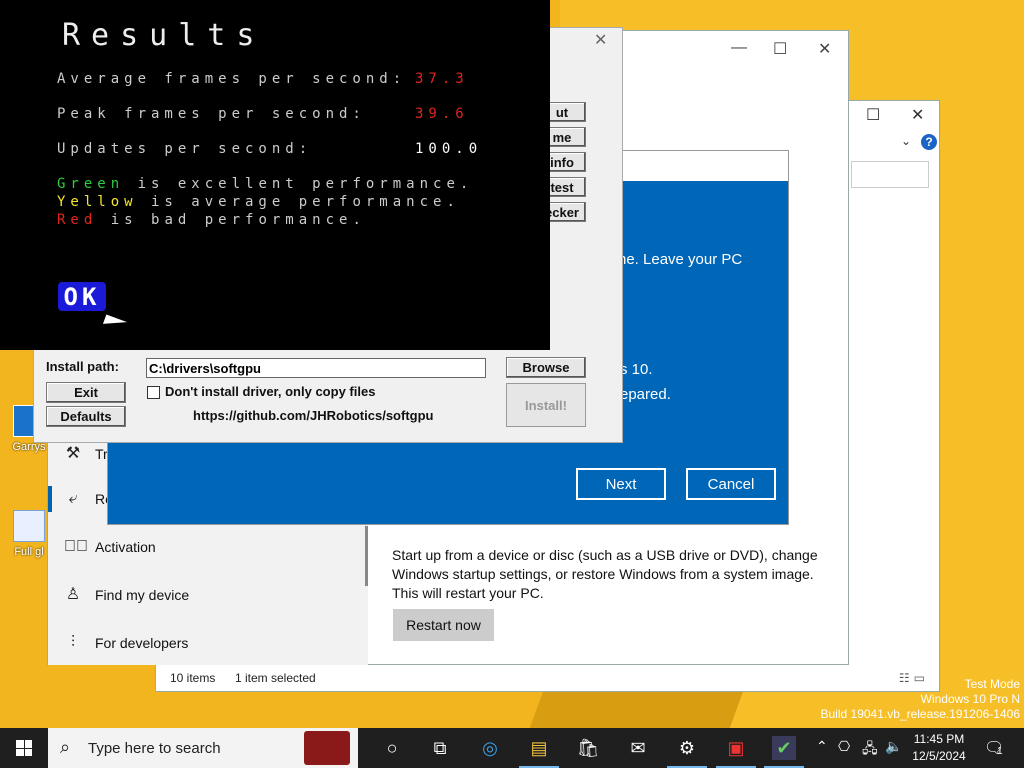 The width and height of the screenshot is (1024, 768). What do you see at coordinates (115, 323) in the screenshot?
I see `mouse-cursor-icon` at bounding box center [115, 323].